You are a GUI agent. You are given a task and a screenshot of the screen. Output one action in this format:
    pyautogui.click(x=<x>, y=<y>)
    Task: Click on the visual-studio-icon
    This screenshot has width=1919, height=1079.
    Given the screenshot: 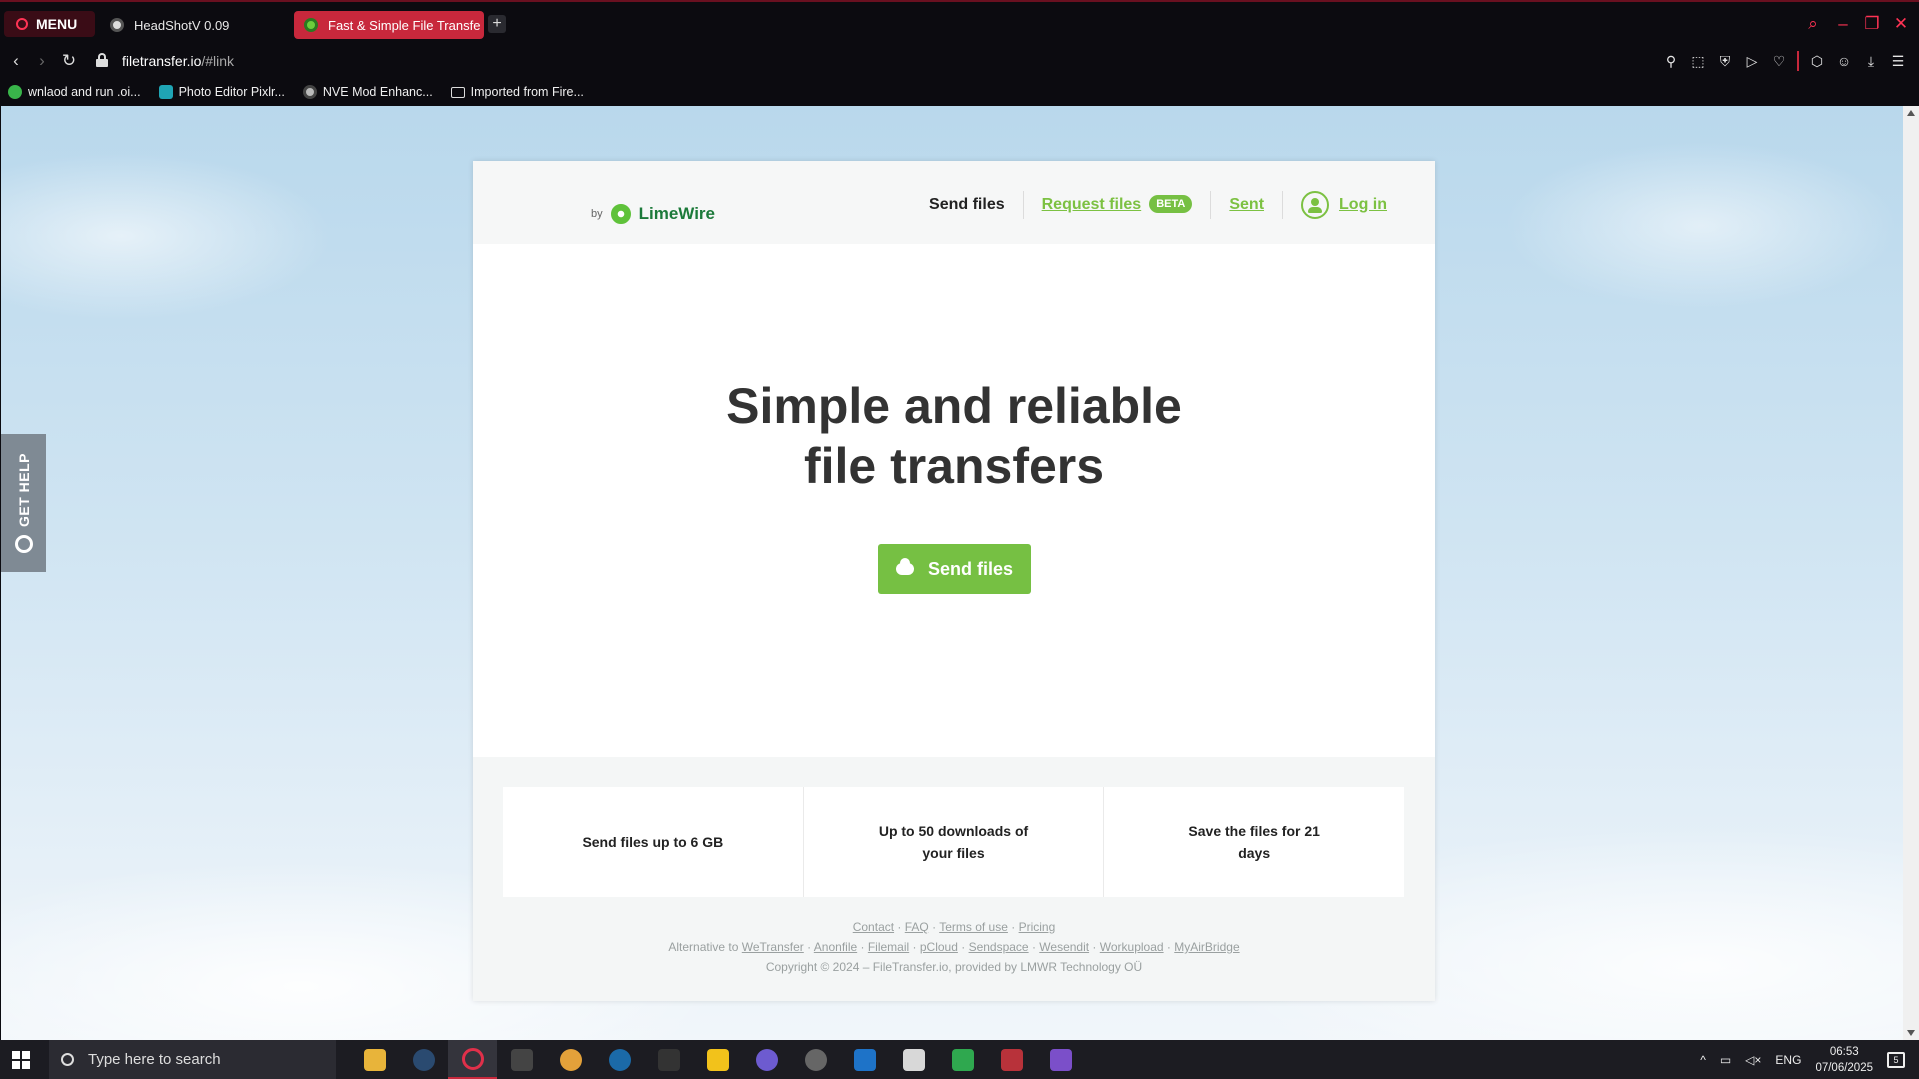 What is the action you would take?
    pyautogui.click(x=1060, y=1059)
    